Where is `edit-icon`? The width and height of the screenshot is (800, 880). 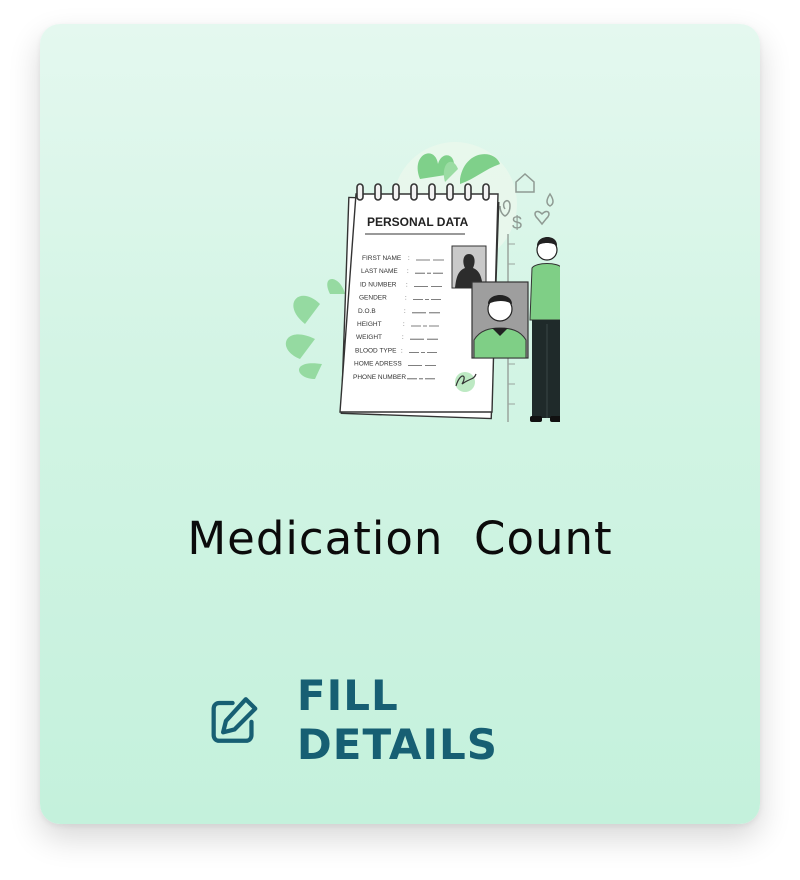 edit-icon is located at coordinates (234, 720).